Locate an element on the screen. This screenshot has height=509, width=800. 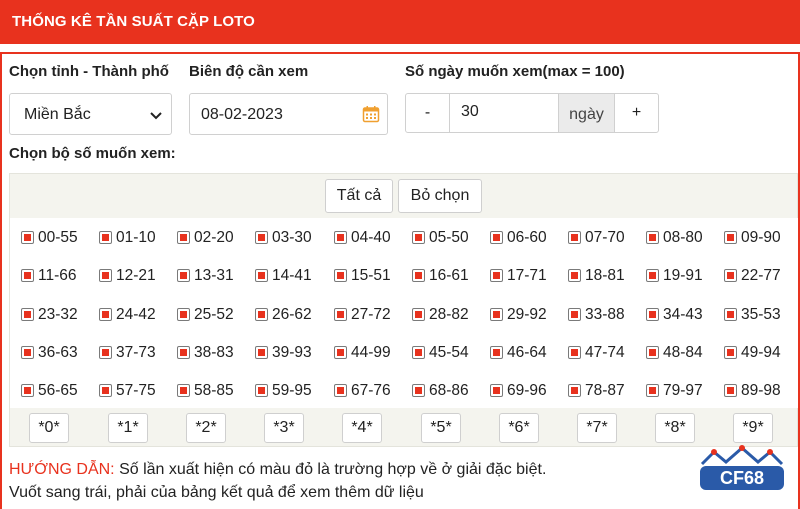
tail-button: *3* is located at coordinates (284, 428).